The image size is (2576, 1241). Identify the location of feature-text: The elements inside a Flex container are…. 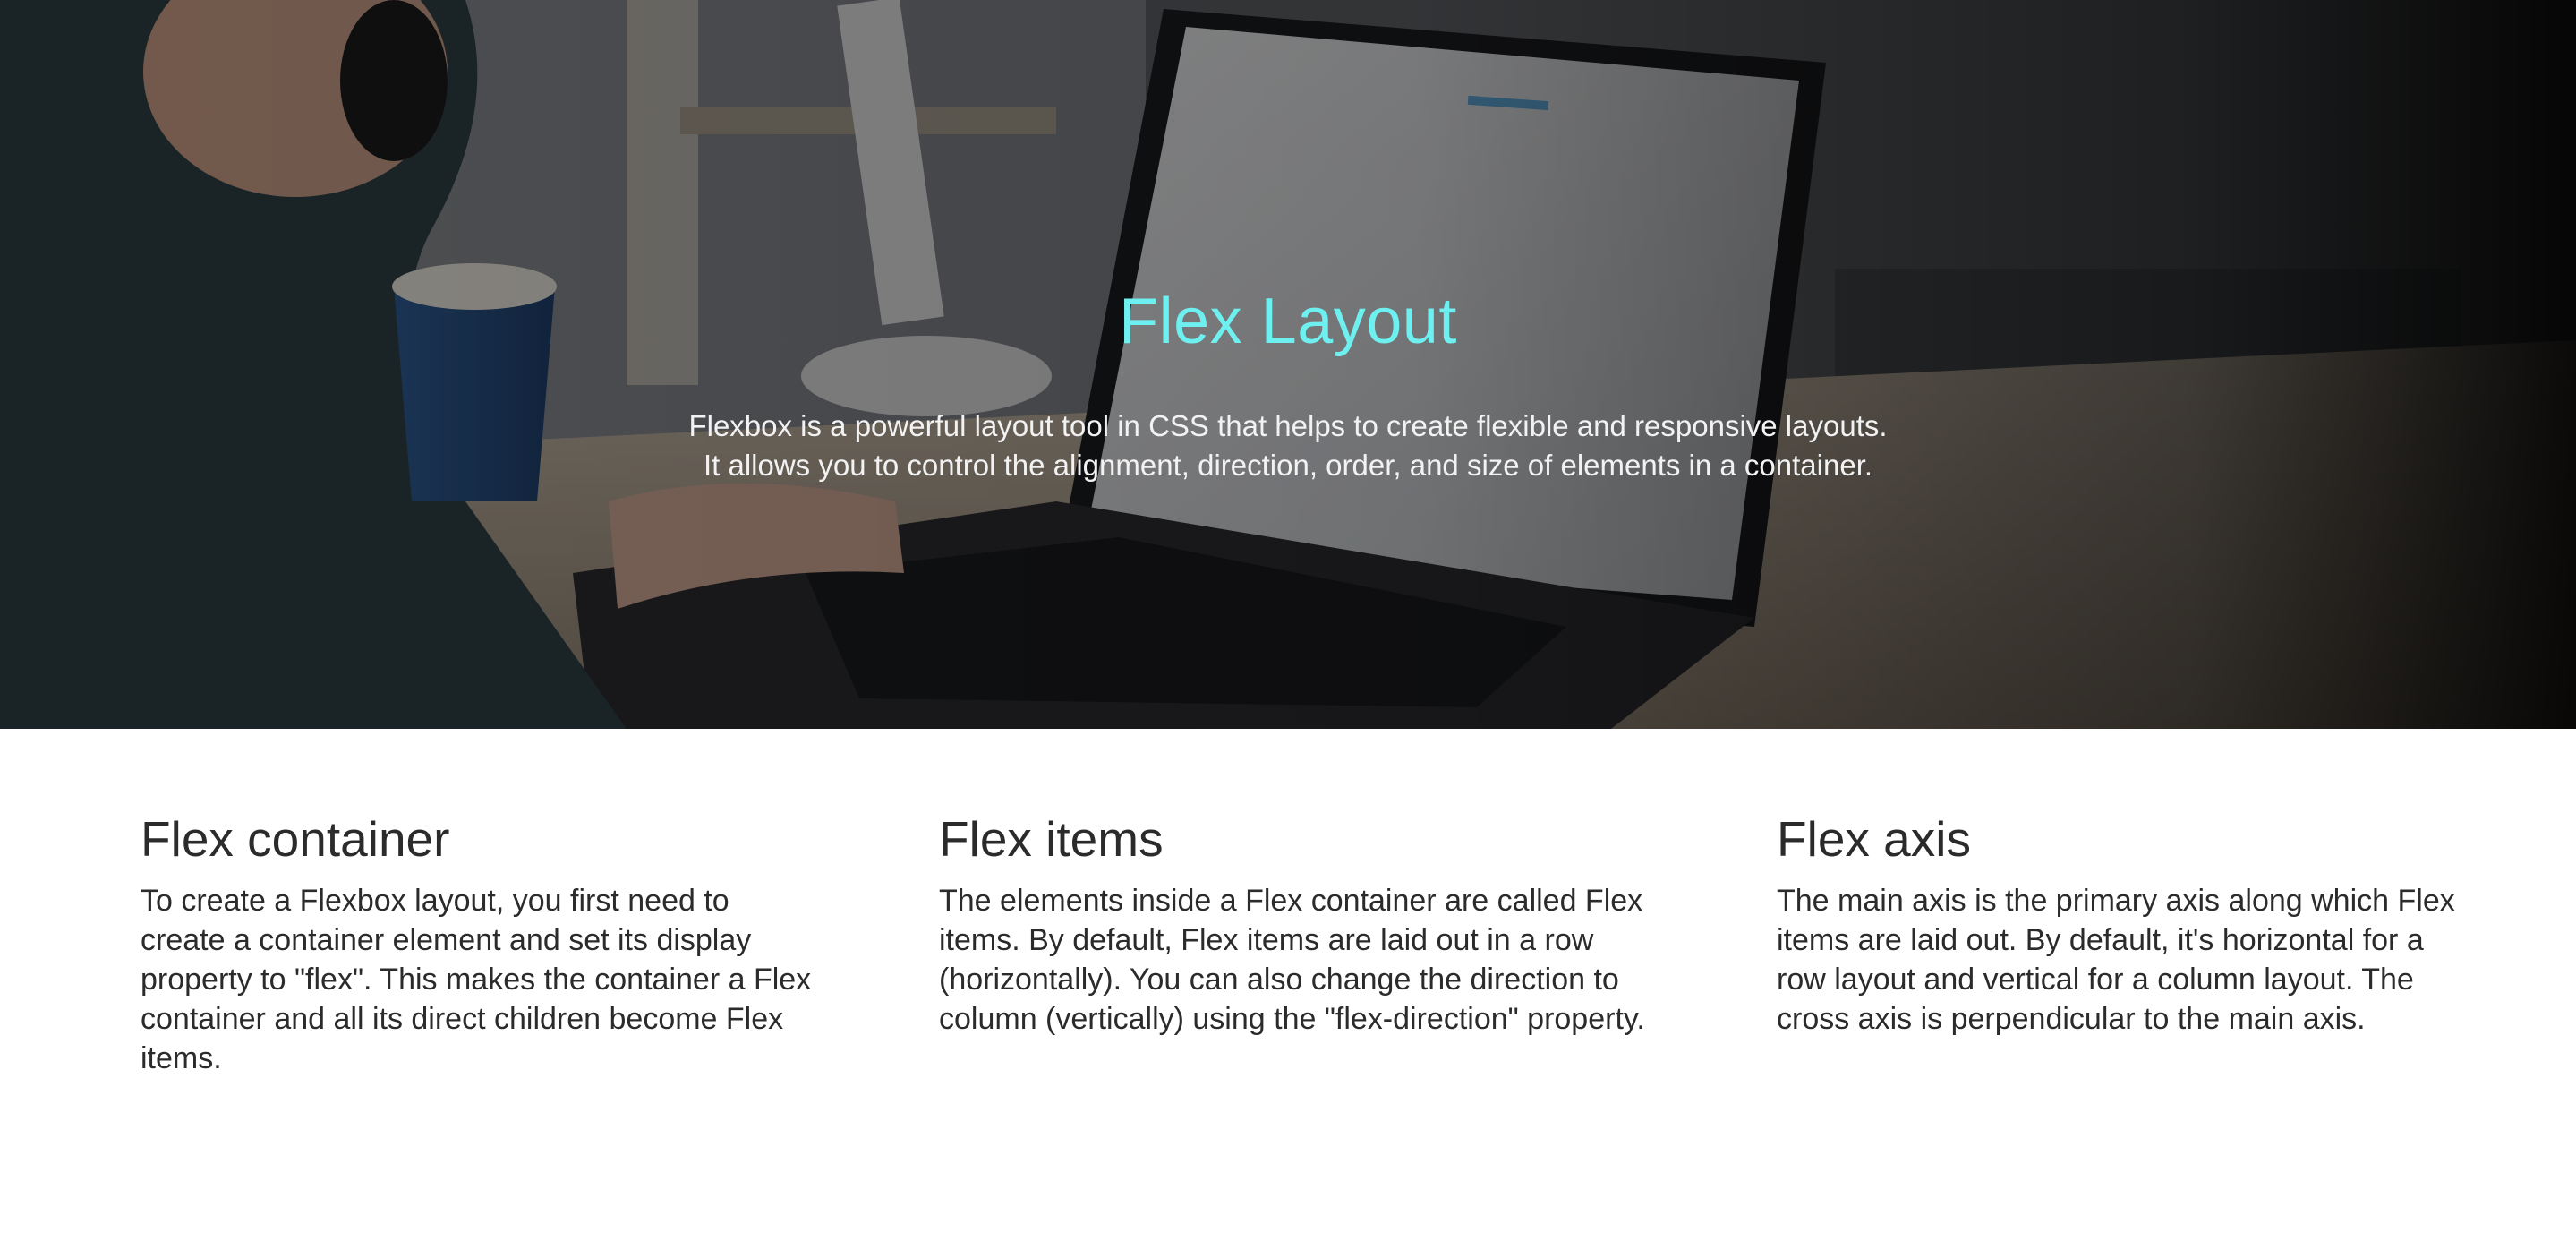
(1292, 960).